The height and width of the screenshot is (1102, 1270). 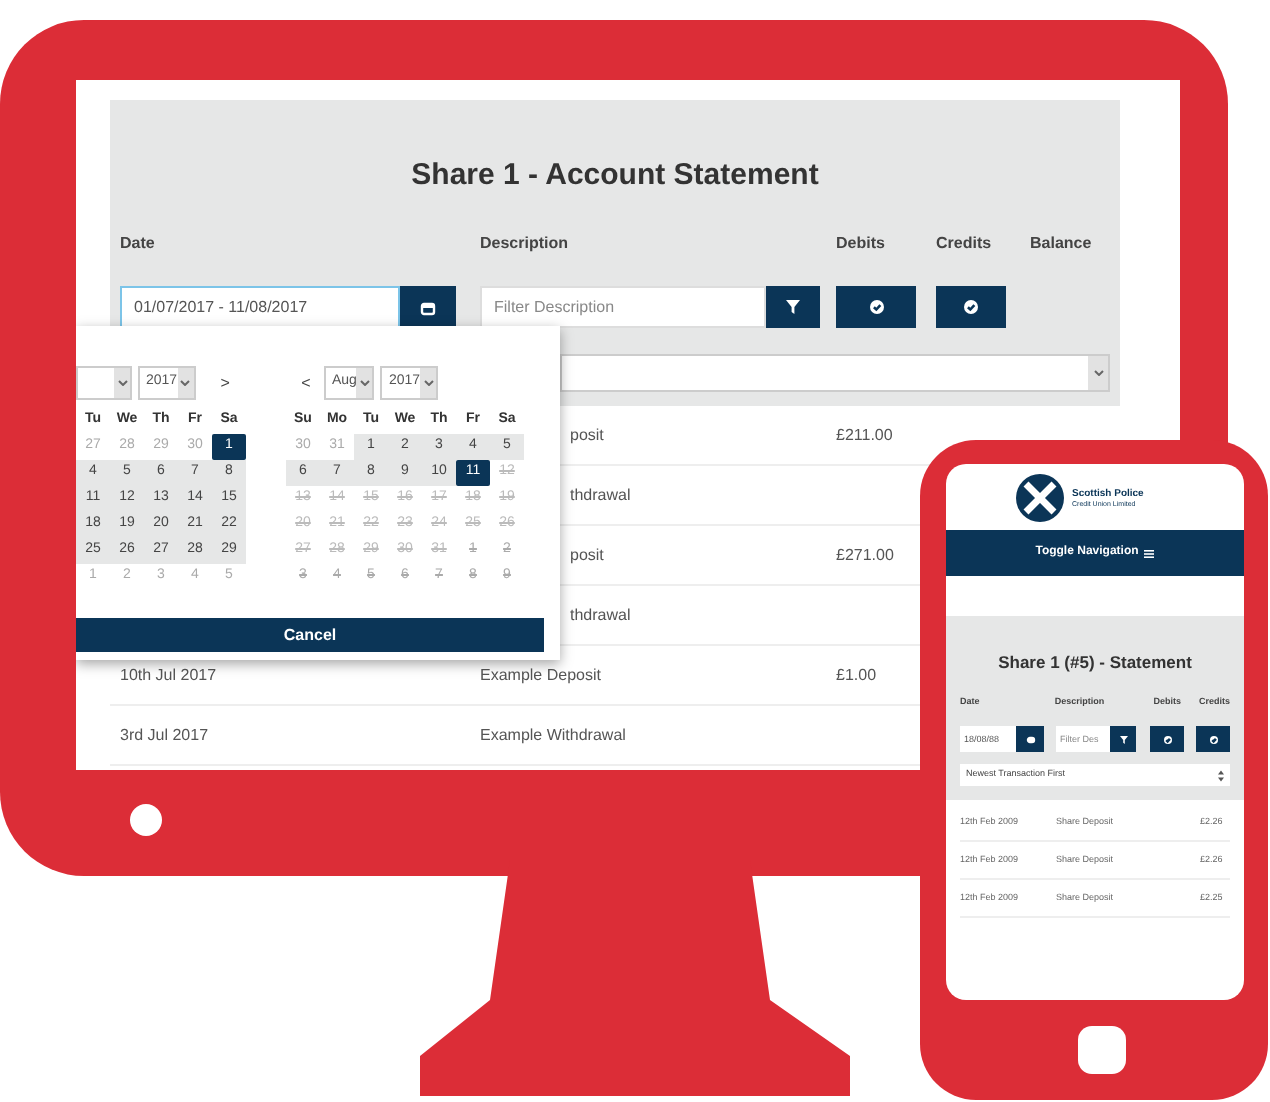 I want to click on page-title: Share 1 - Account Statement, so click(x=615, y=175).